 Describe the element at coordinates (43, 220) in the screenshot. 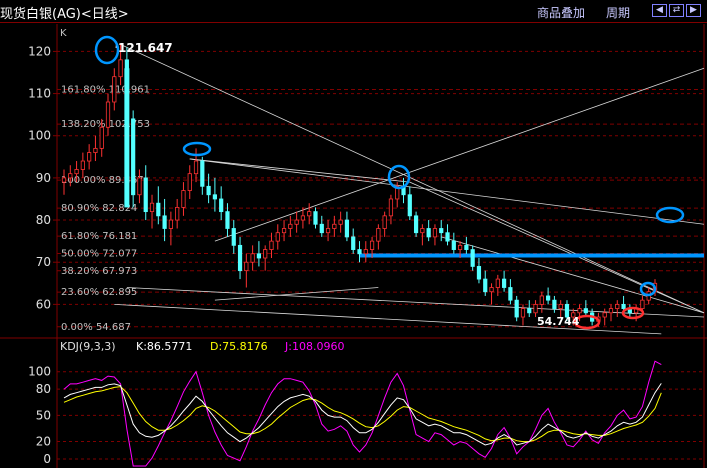

I see `price-tick-label: 80` at that location.